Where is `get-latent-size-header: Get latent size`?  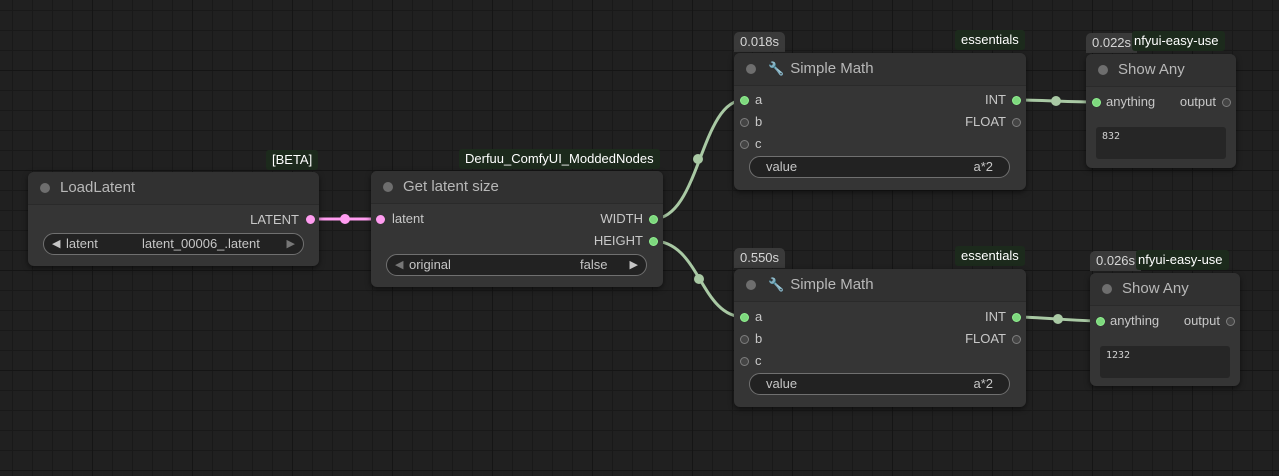 get-latent-size-header: Get latent size is located at coordinates (517, 187).